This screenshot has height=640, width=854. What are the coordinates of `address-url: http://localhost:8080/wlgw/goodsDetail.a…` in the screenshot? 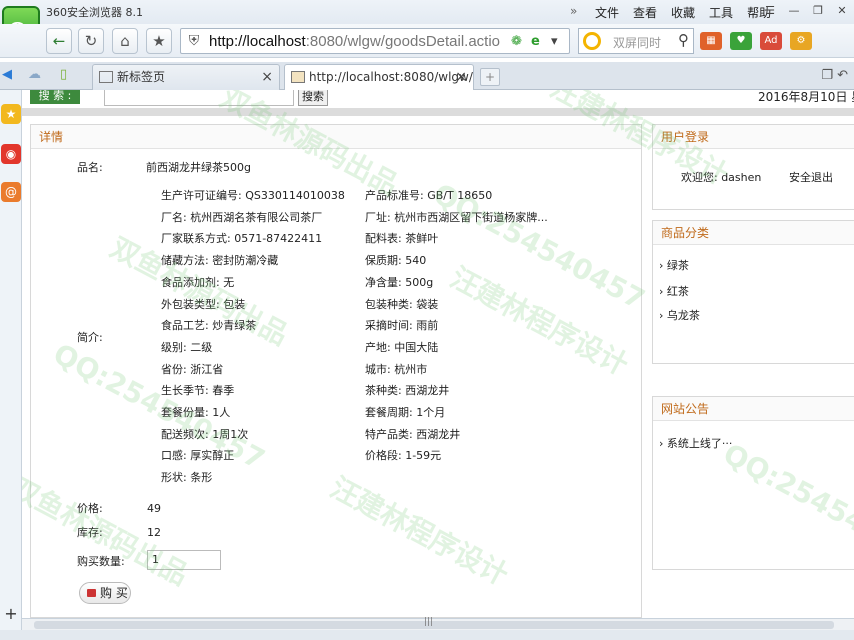 It's located at (355, 41).